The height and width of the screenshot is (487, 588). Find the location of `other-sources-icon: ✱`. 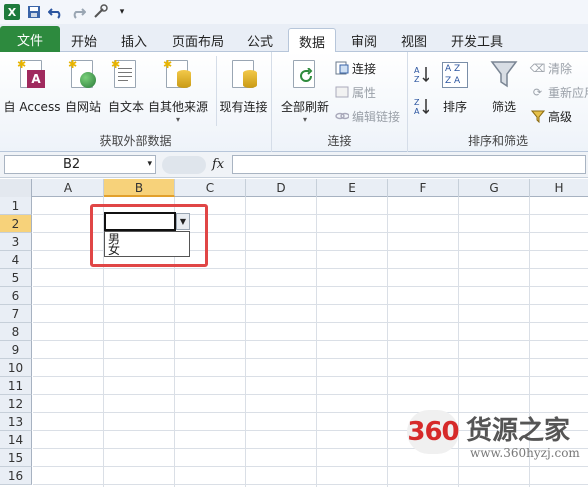

other-sources-icon: ✱ is located at coordinates (178, 75).